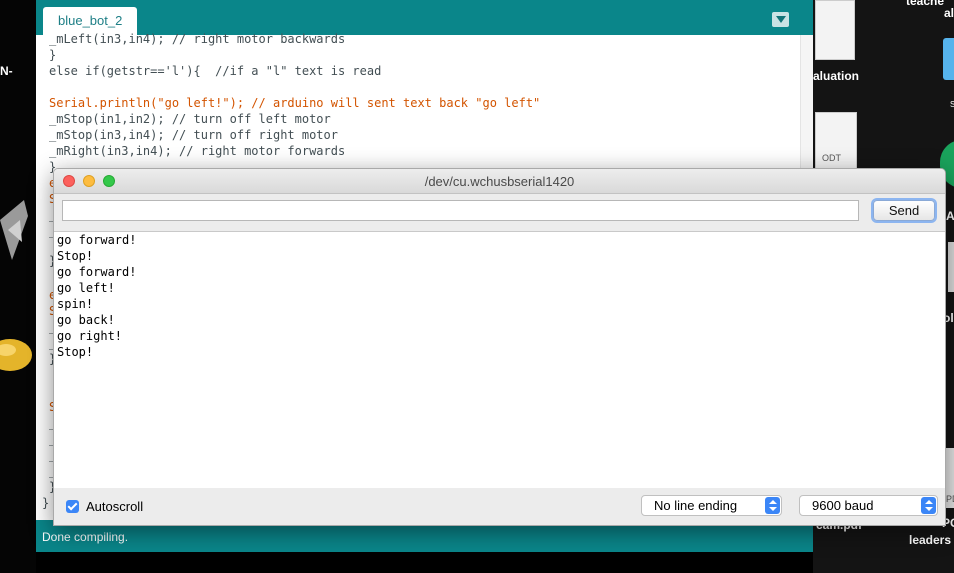  I want to click on code-edge-char: }, so click(46, 503).